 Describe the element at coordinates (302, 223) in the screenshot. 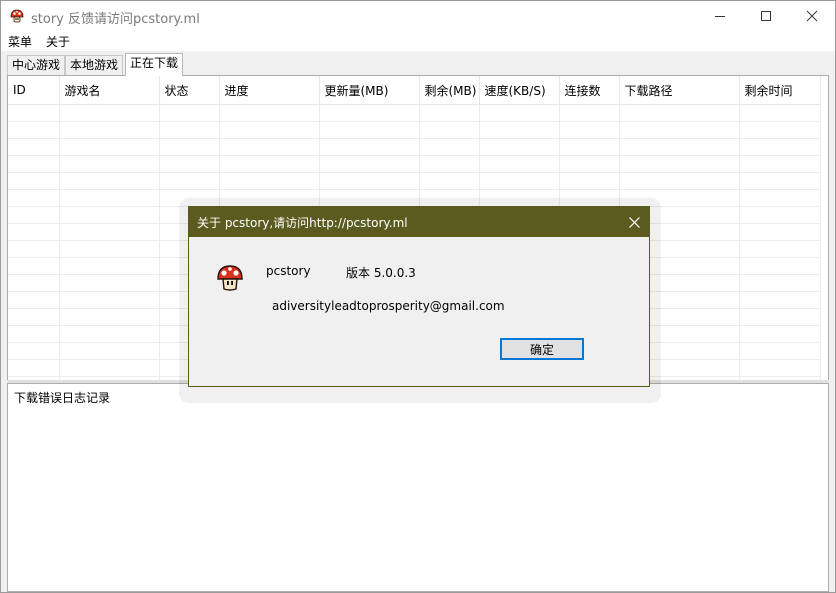

I see `dialog-title: 关于 pcstory,请访问http://pcstory.ml` at that location.